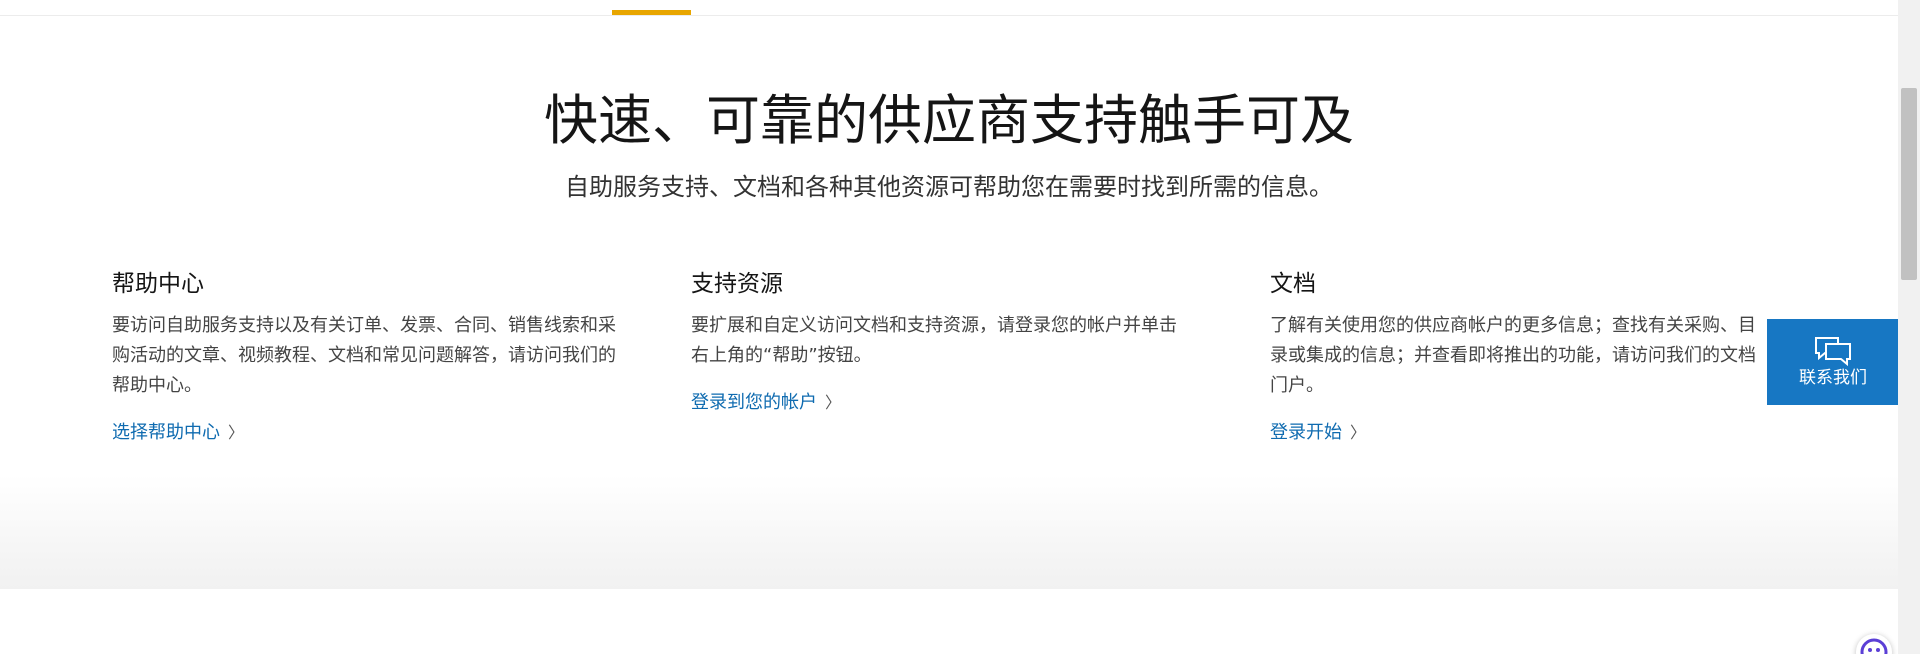 This screenshot has height=654, width=1920. I want to click on vertical-scrollbar, so click(1909, 327).